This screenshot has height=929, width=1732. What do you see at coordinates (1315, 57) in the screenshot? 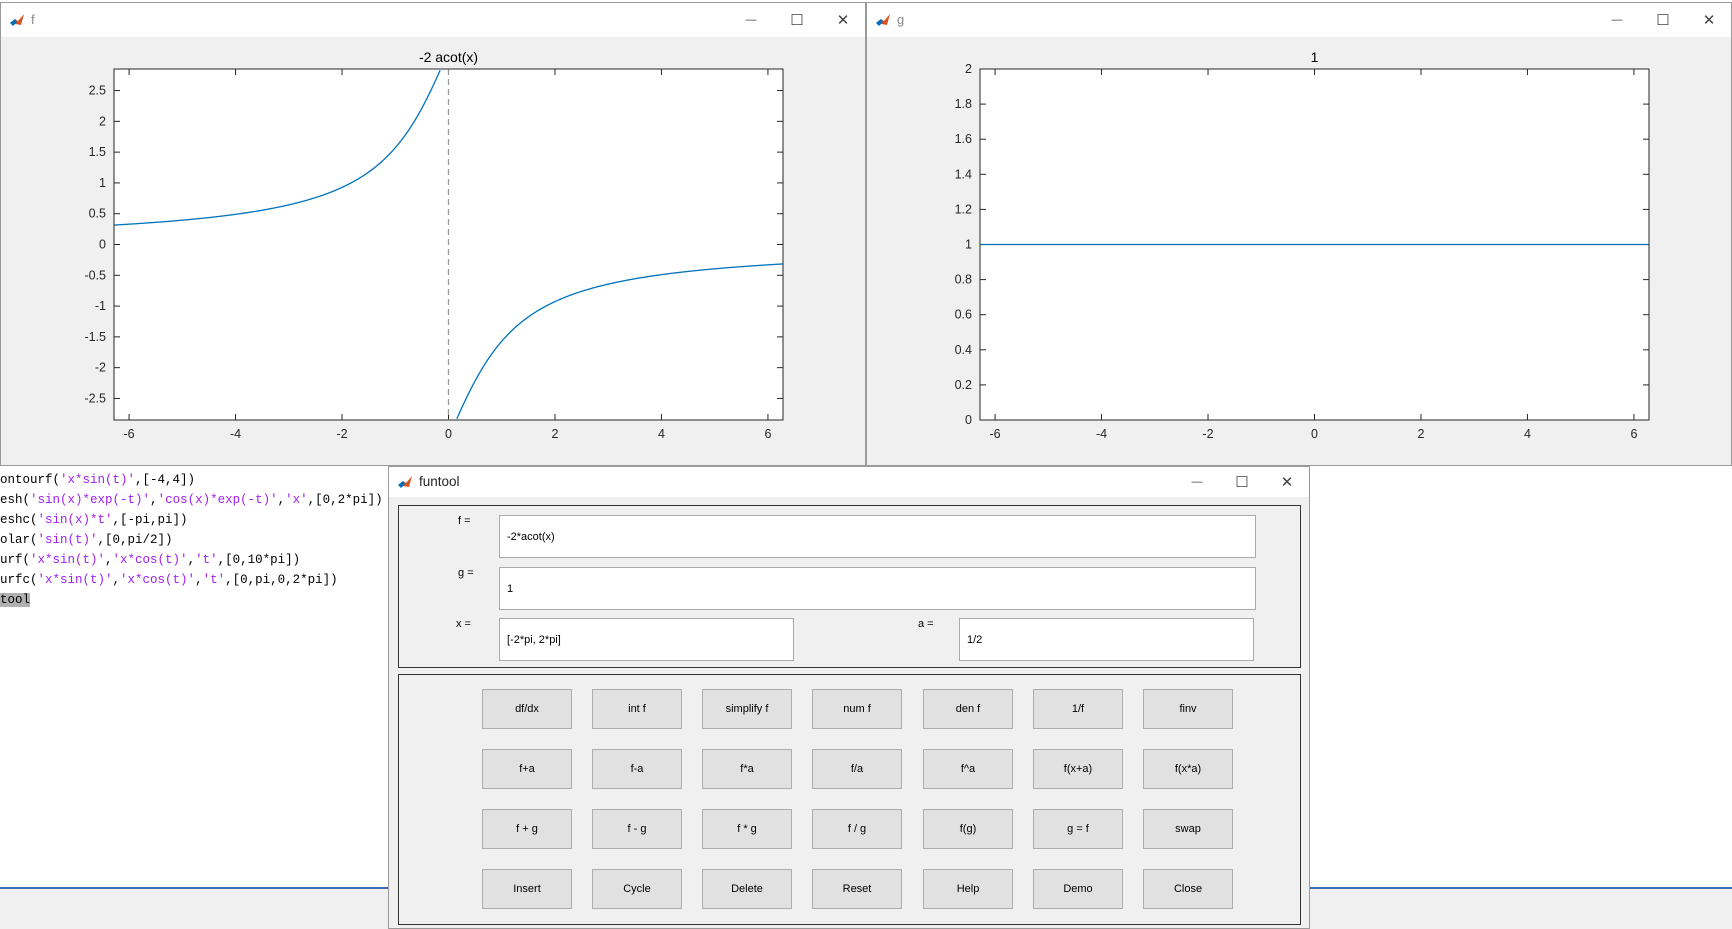
I see `axes-title: 1` at bounding box center [1315, 57].